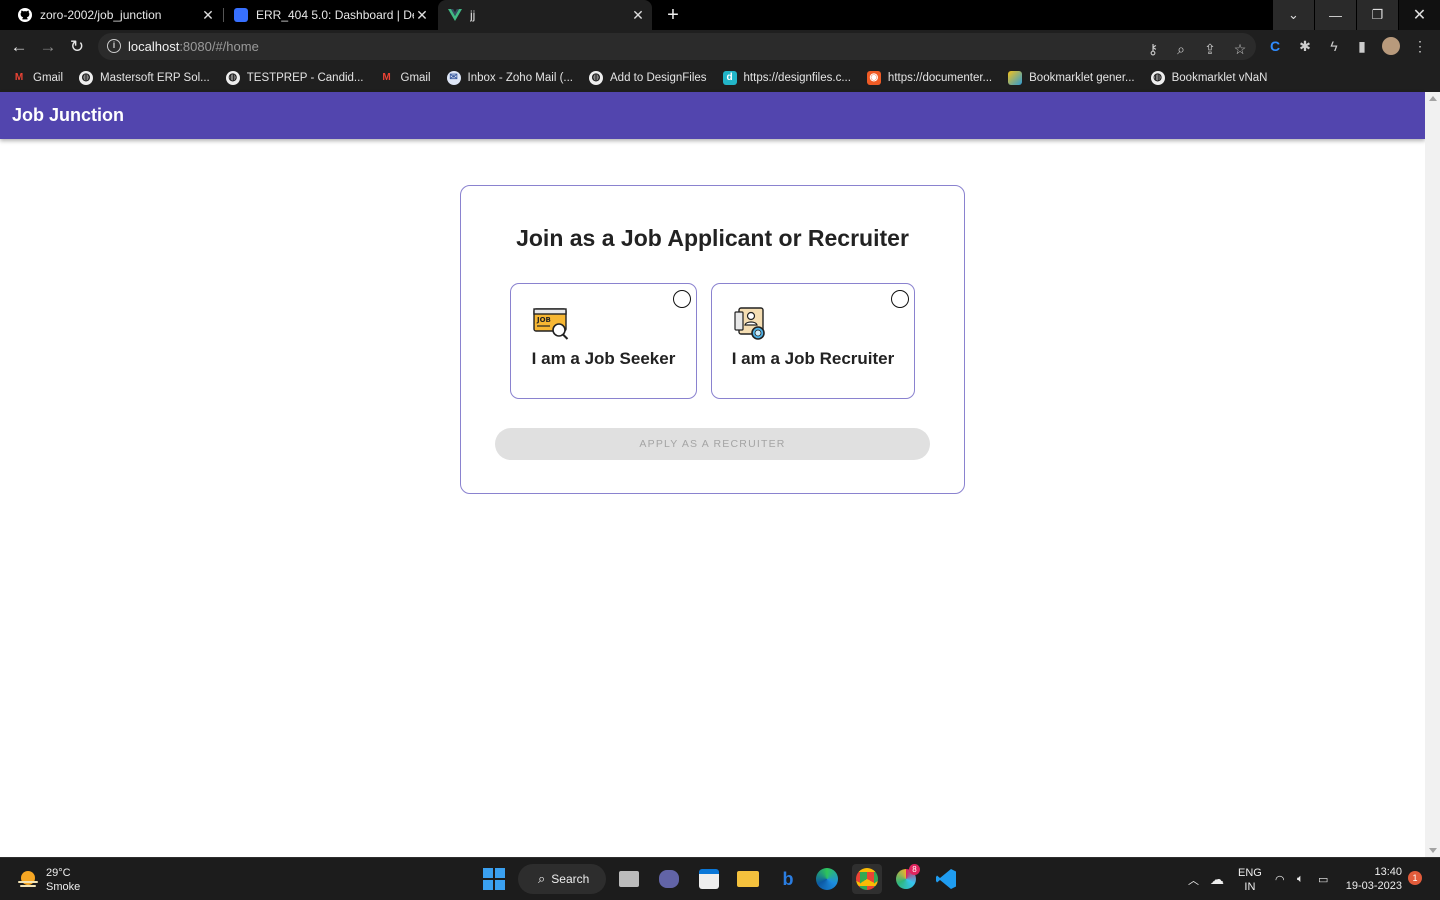 The height and width of the screenshot is (900, 1440). I want to click on bookmark-star-icon: ☆, so click(1240, 49).